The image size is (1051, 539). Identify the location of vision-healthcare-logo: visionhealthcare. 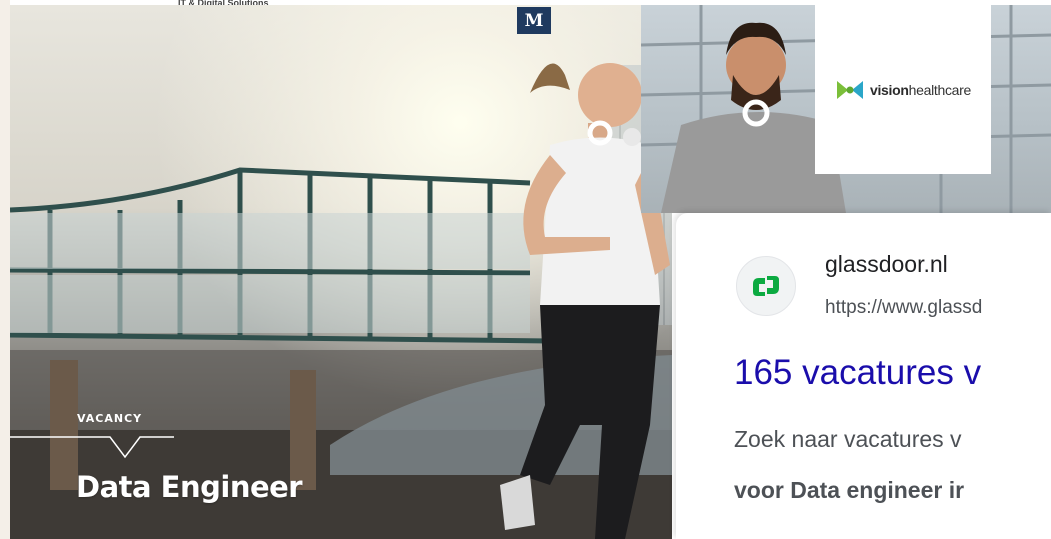
(903, 89).